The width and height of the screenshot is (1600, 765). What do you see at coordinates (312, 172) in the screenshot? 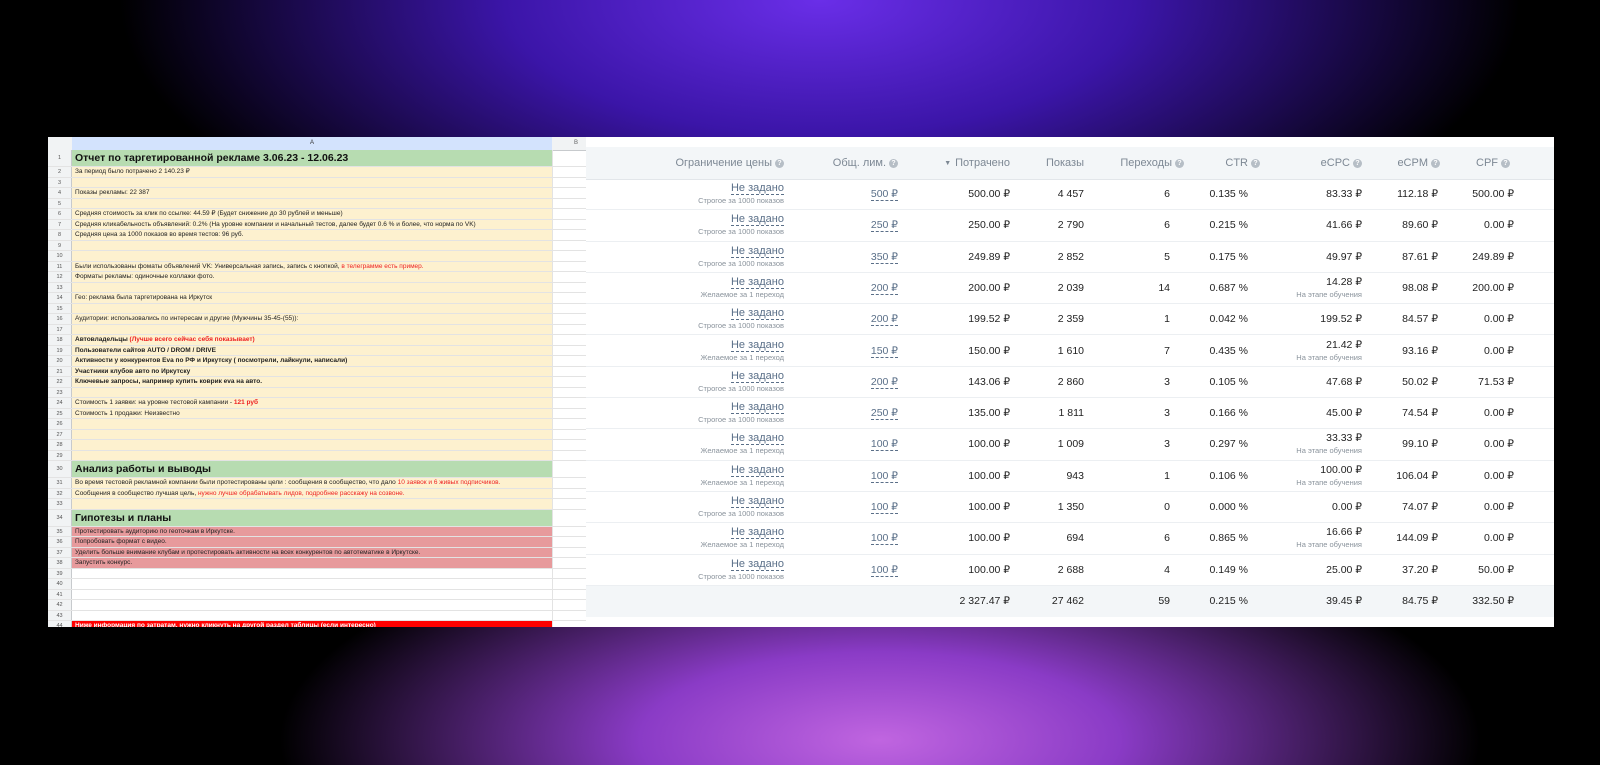
I see `sheet-cell: За период было потрачено 2 140.23 ₽` at bounding box center [312, 172].